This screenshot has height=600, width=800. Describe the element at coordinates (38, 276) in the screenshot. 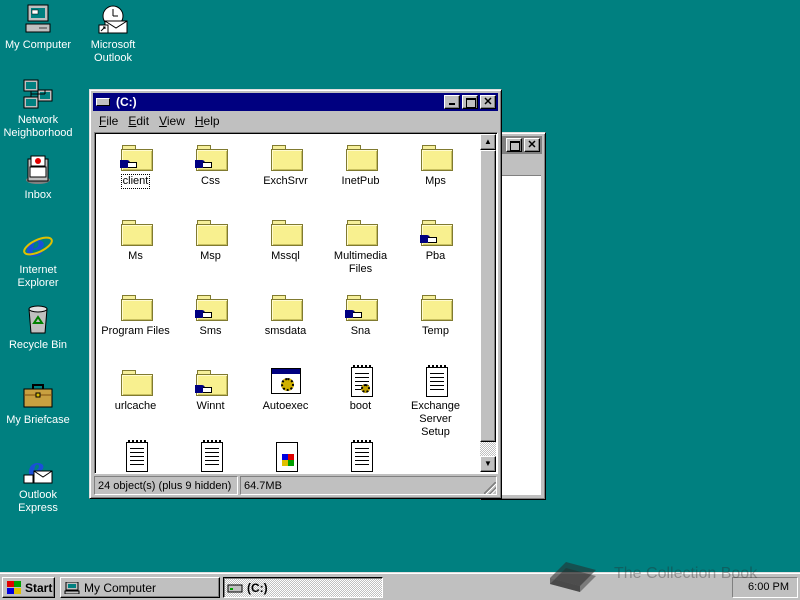

I see `desktop-icon-label: Internet Explorer` at that location.